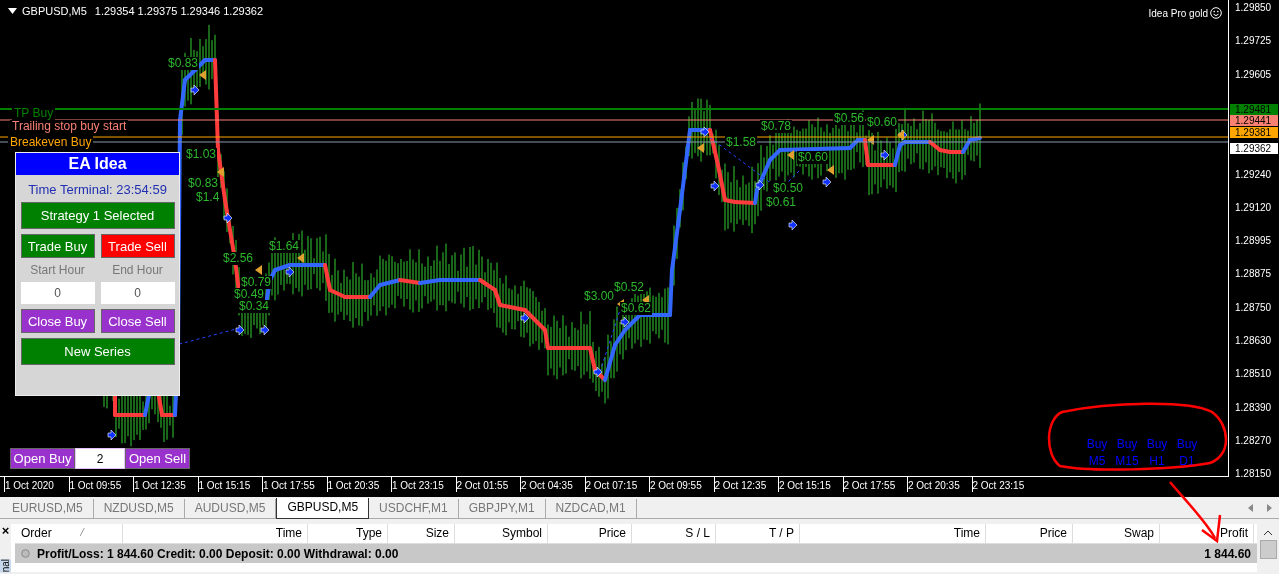 This screenshot has width=1279, height=574. Describe the element at coordinates (636, 308) in the screenshot. I see `profit-label: $0.62` at that location.